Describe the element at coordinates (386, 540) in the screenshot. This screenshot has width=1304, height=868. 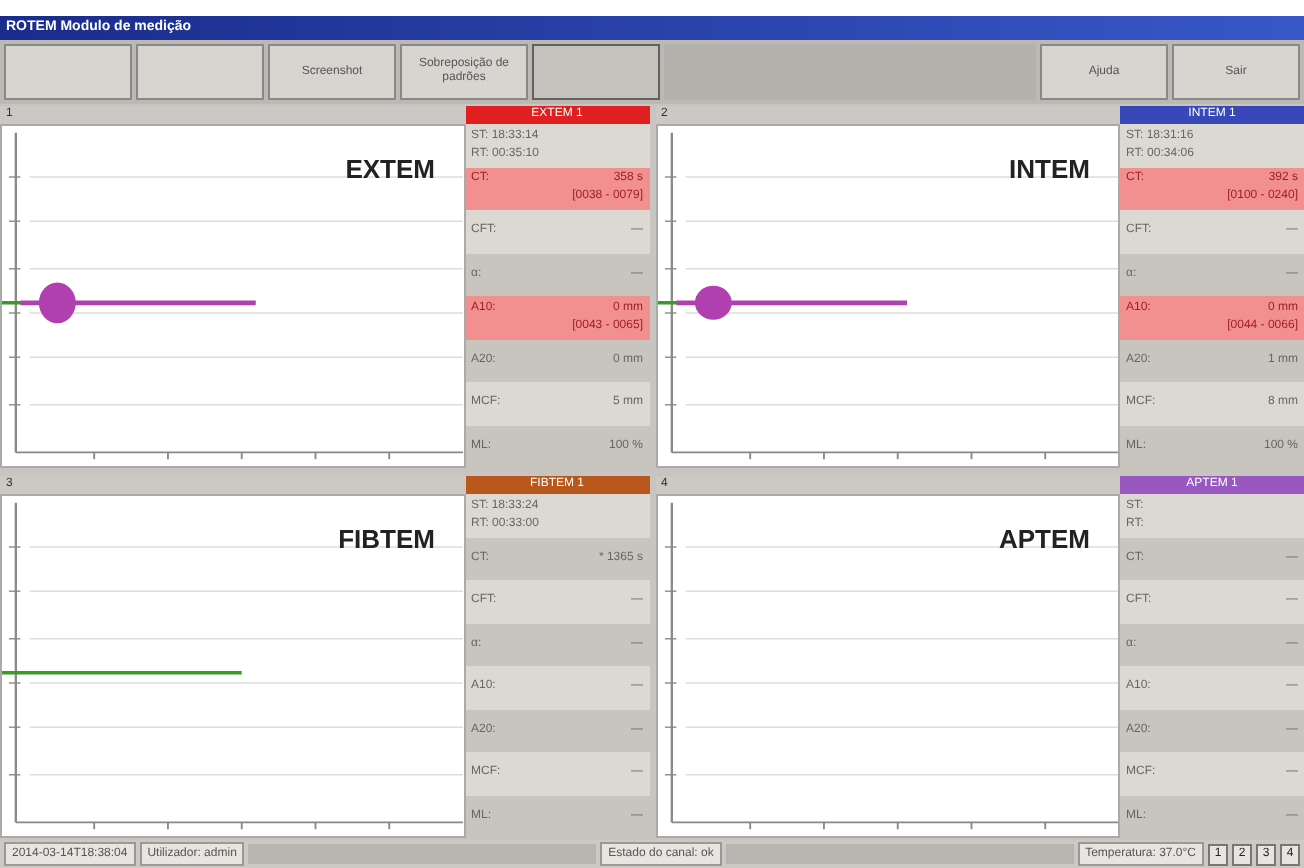
I see `assay-name: FIBTEM` at that location.